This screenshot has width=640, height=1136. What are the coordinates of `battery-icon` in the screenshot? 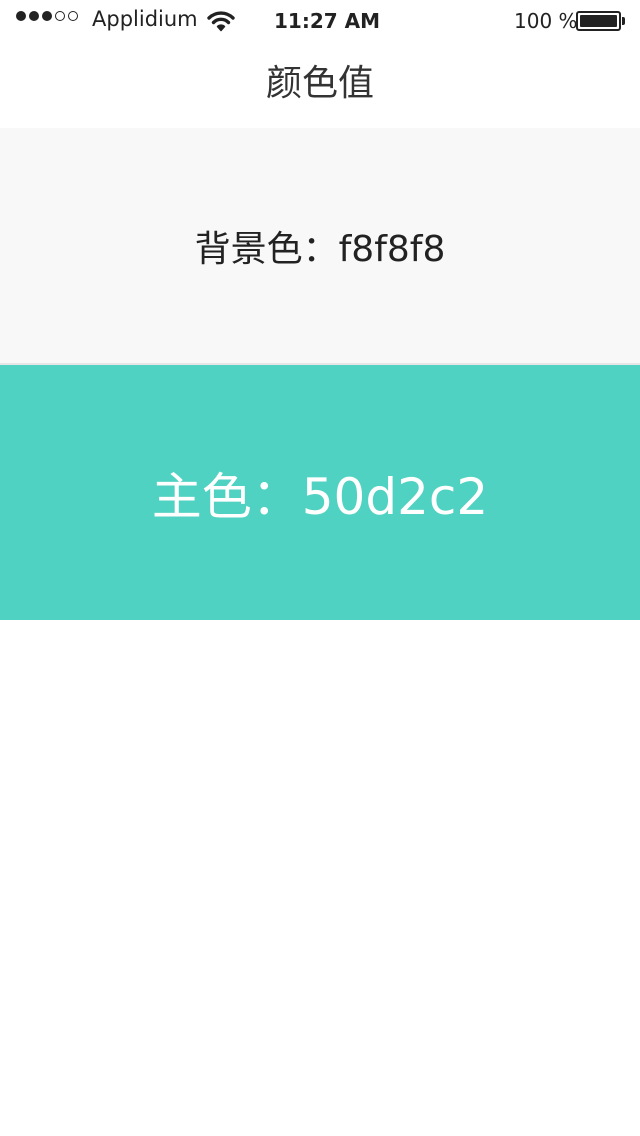 It's located at (598, 21).